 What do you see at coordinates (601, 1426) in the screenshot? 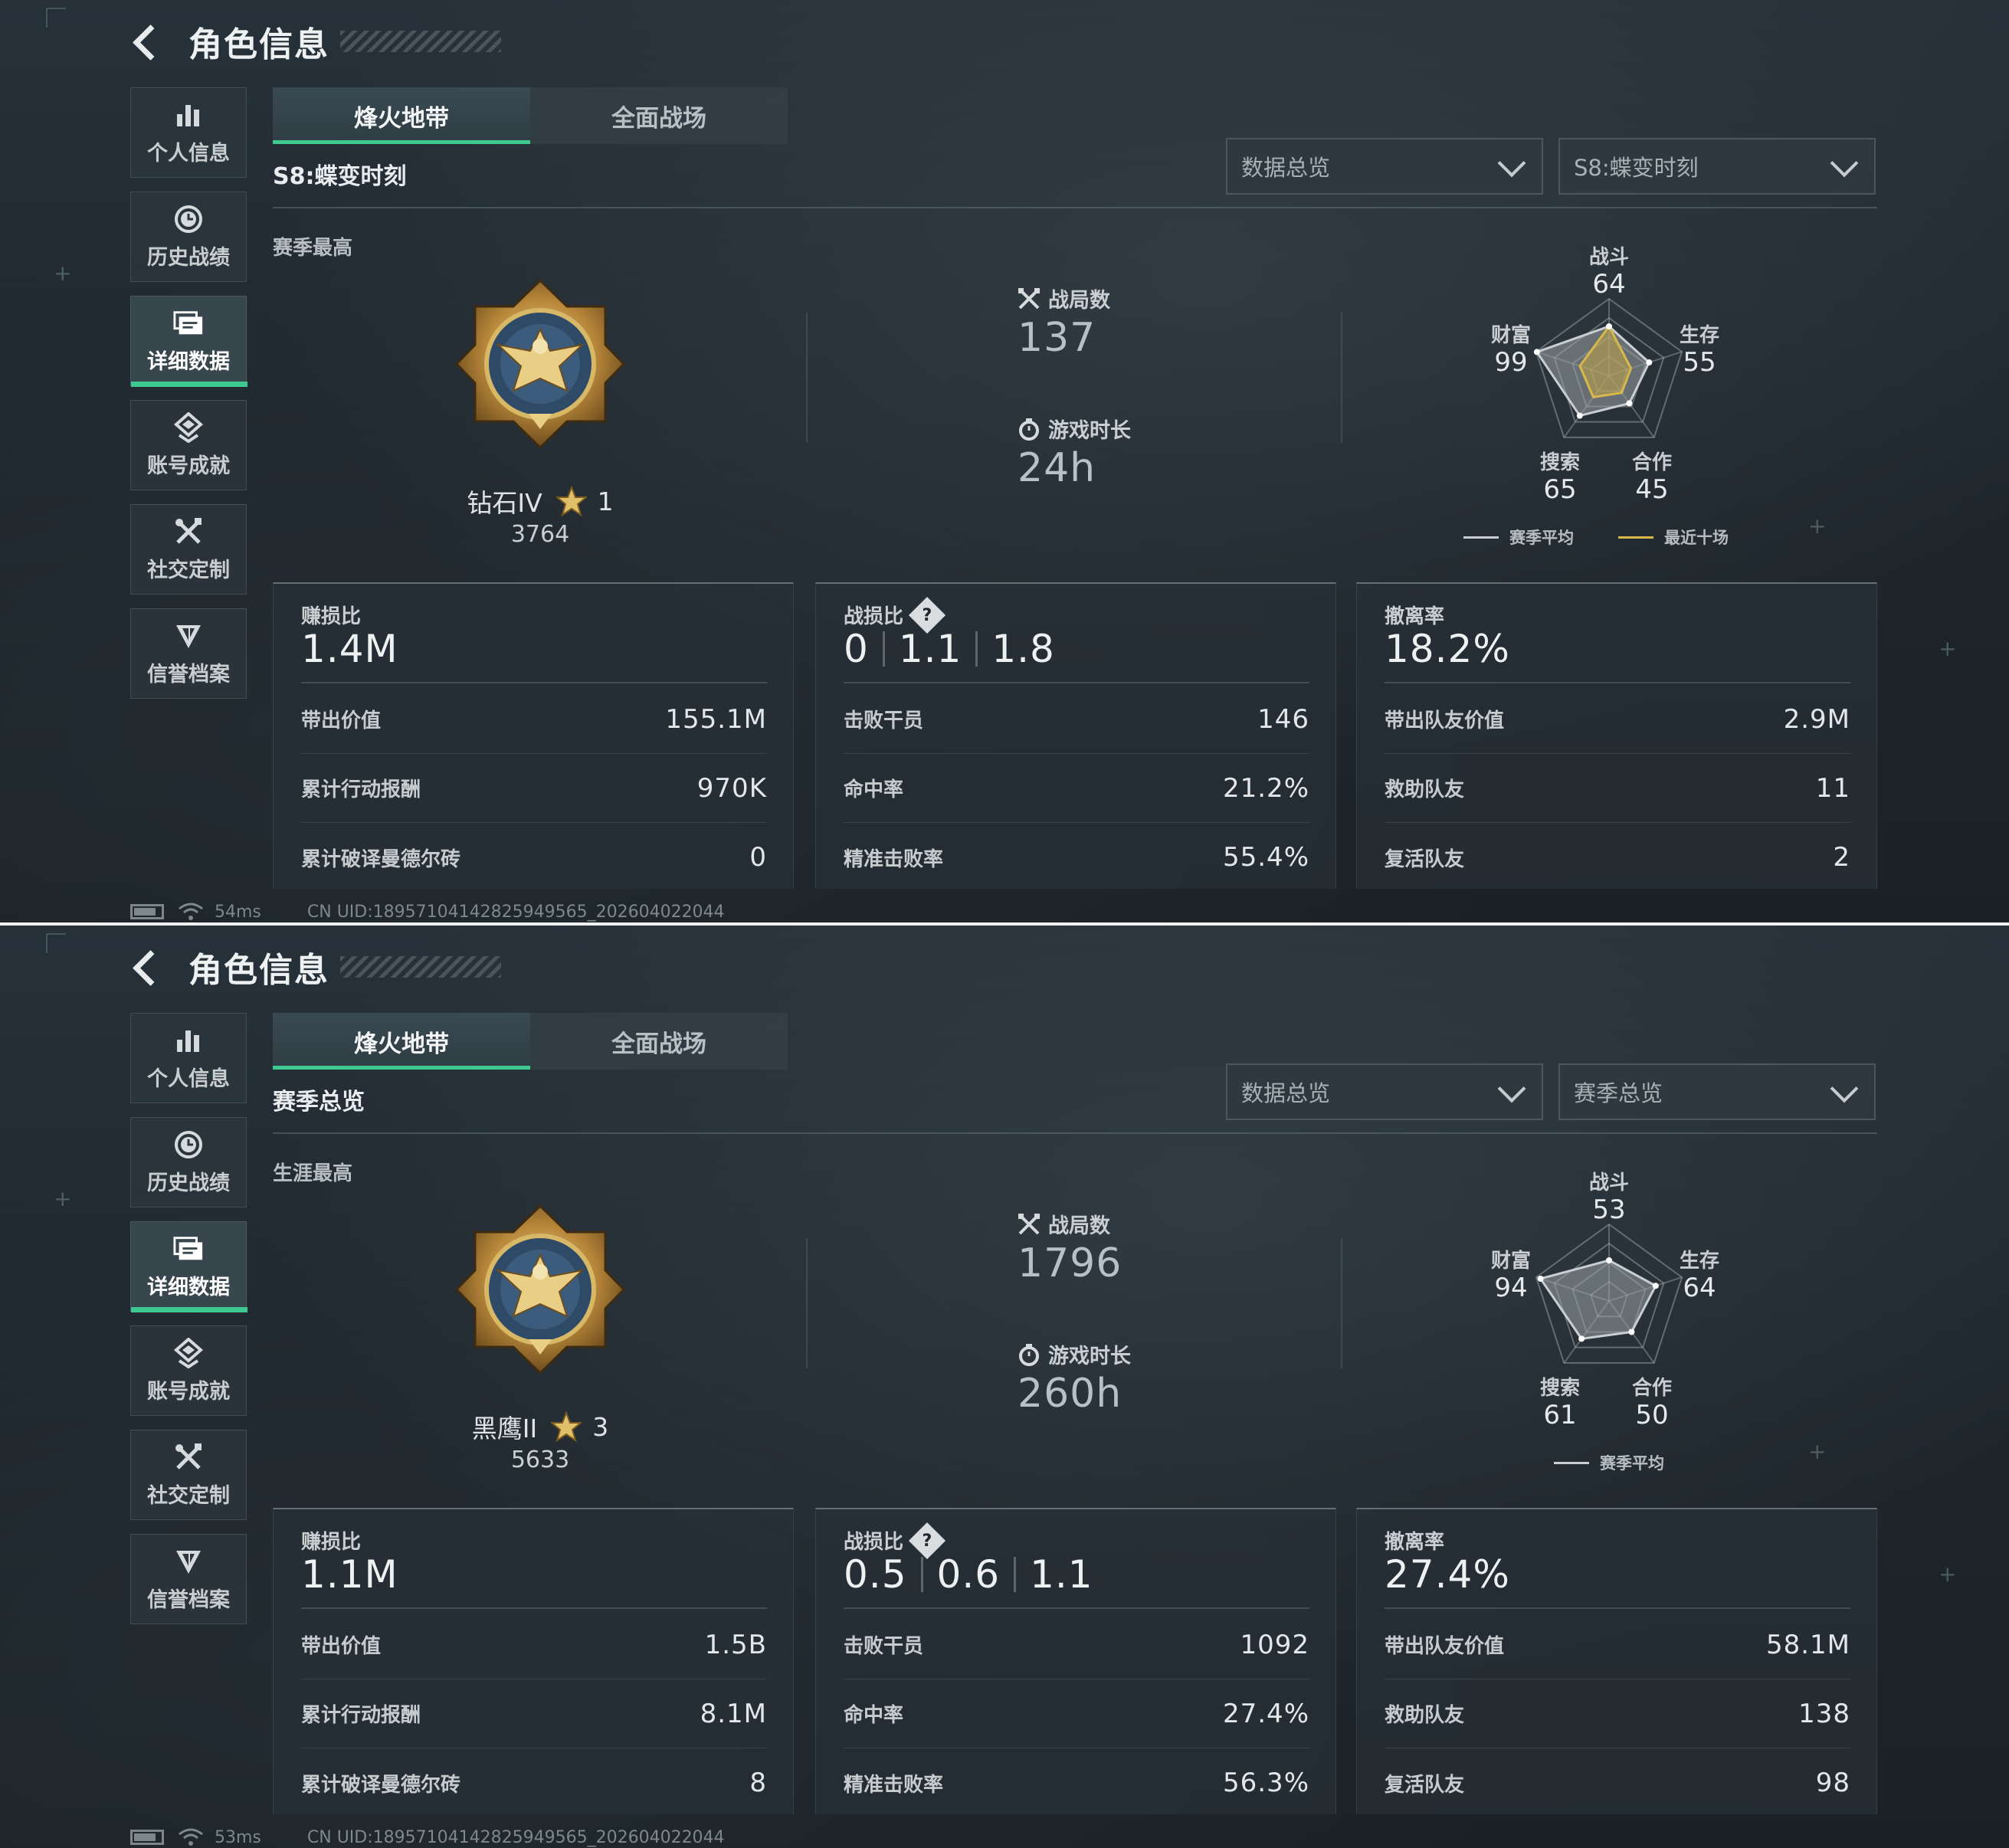
I see `rank-stars: 3` at bounding box center [601, 1426].